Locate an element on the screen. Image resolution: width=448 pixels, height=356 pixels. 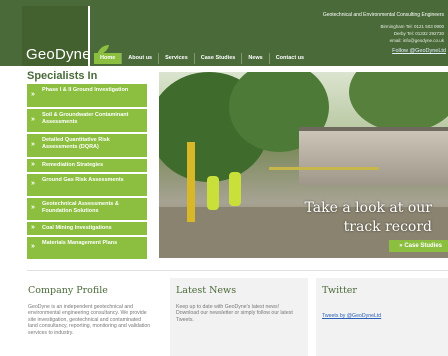
case-studies-label: Case Studies is located at coordinates (423, 246).